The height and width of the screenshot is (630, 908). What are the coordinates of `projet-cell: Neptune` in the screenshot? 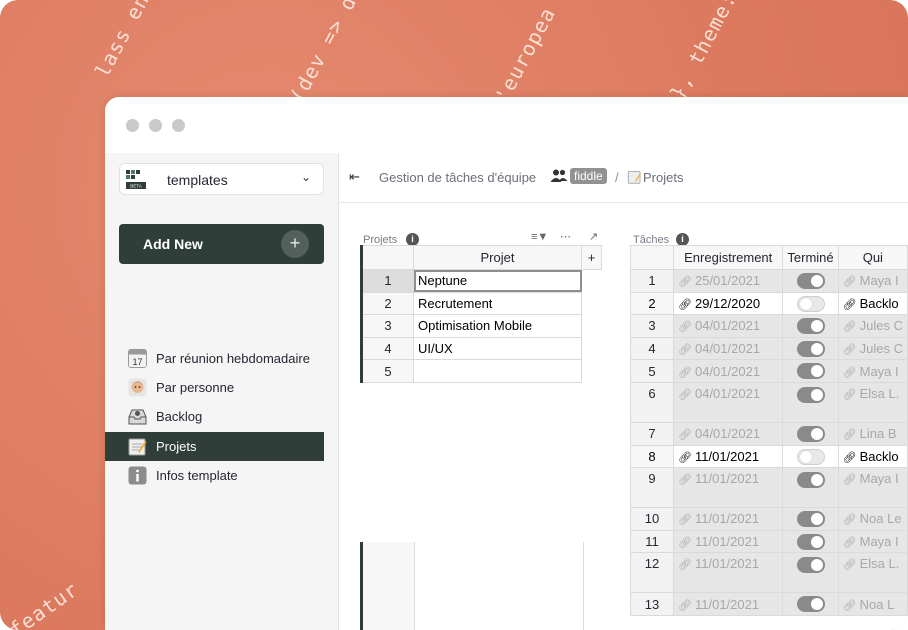 It's located at (497, 281).